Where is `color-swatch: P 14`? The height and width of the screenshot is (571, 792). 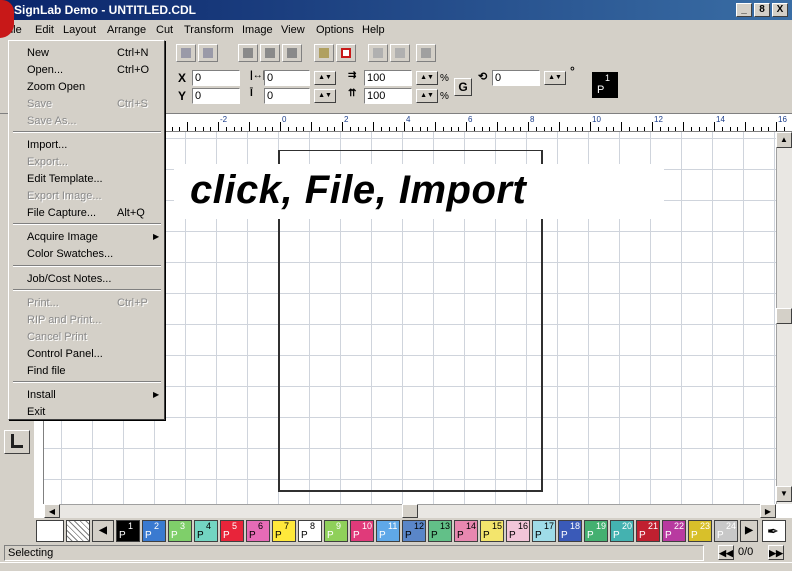
color-swatch: P 14 is located at coordinates (466, 531).